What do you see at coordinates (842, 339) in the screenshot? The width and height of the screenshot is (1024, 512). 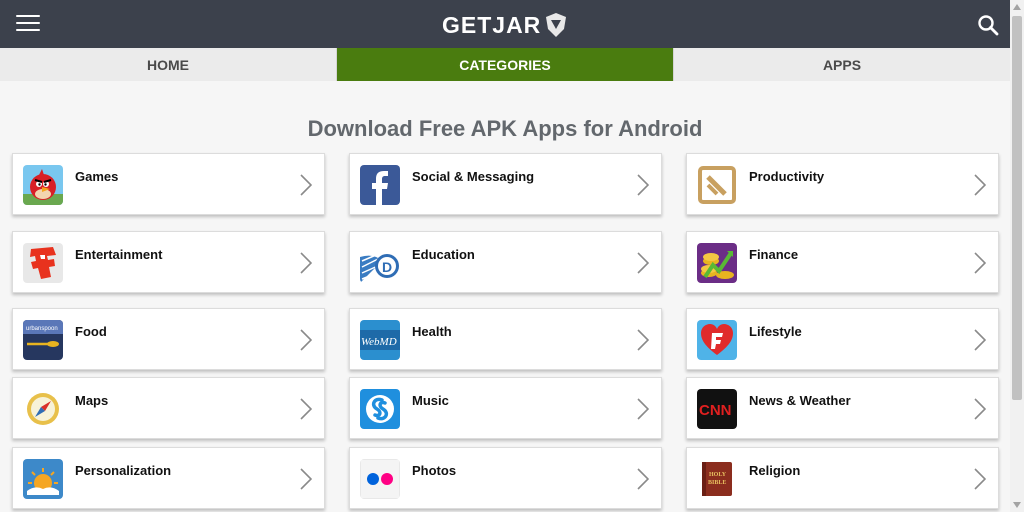 I see `category-card-lifestyle: Lifestyle` at bounding box center [842, 339].